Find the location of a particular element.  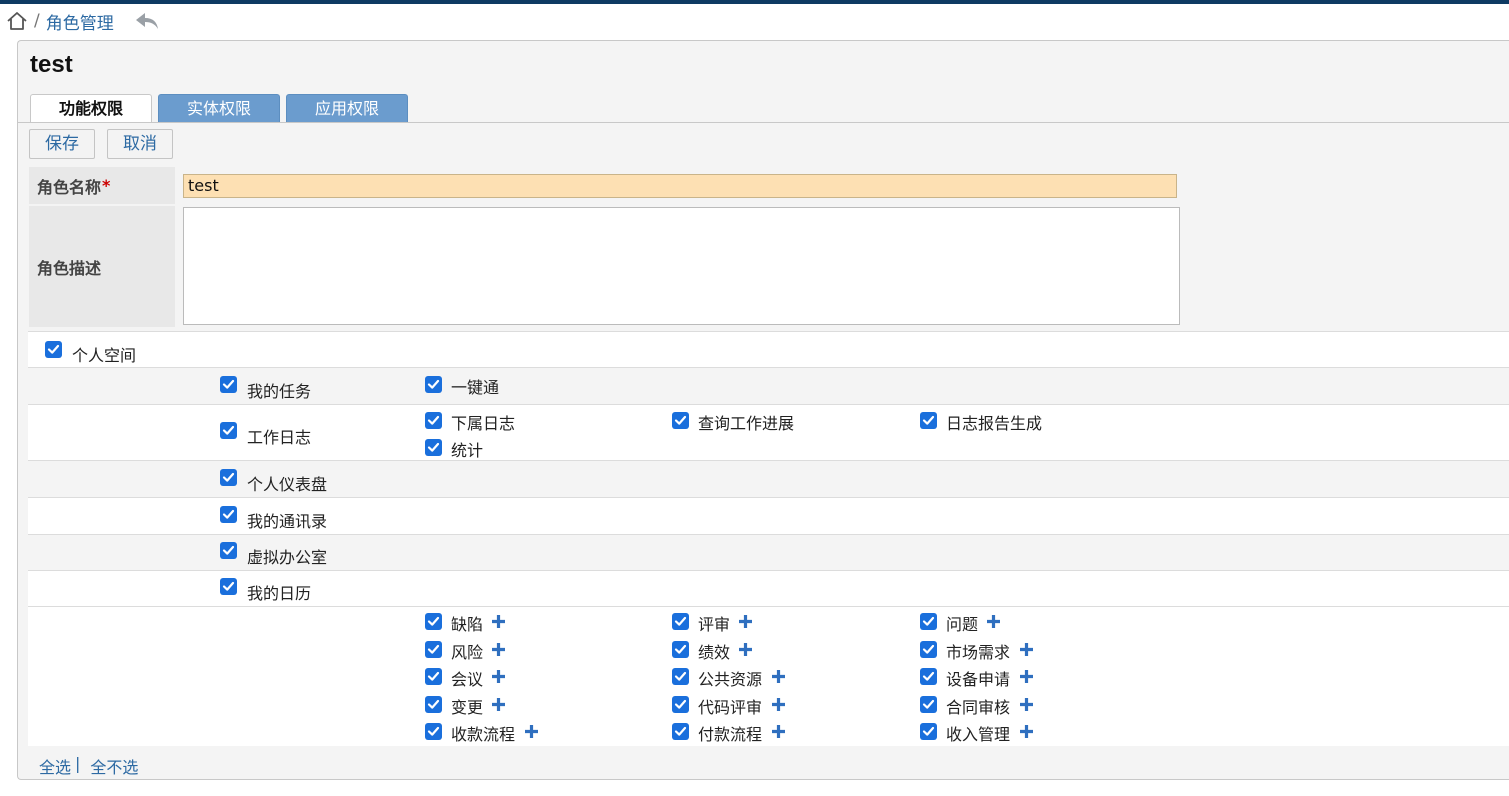

sub-permission-label: 统计 is located at coordinates (467, 450).